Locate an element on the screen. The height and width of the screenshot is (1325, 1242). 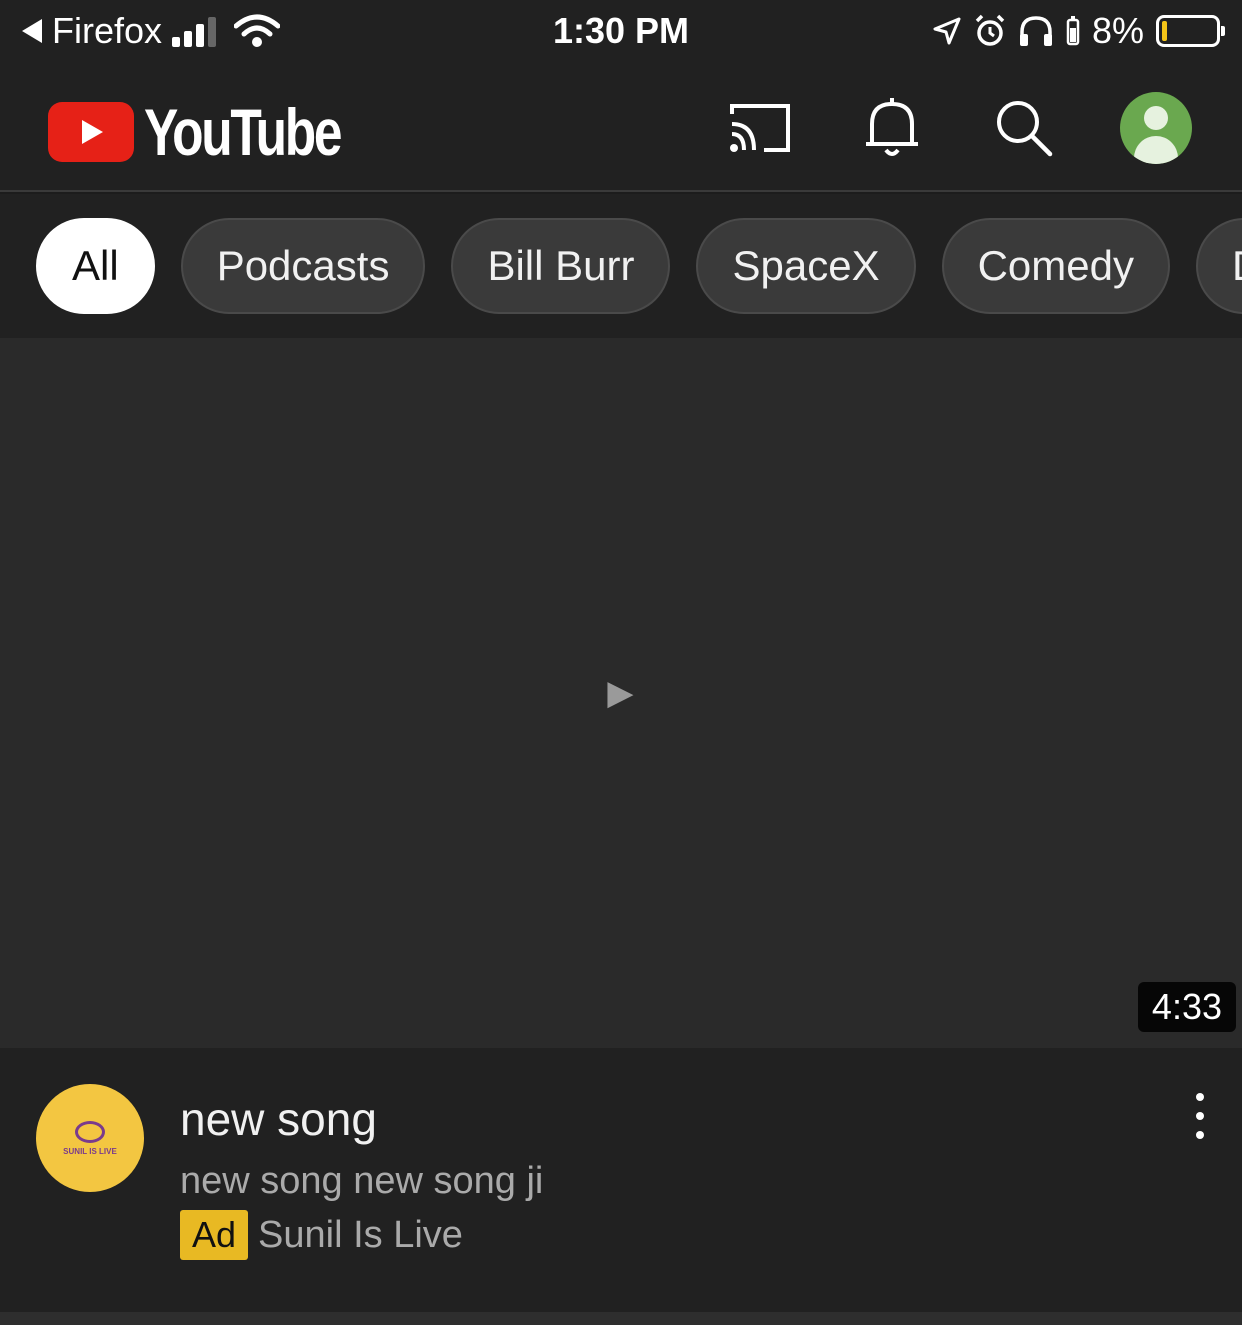
chip-2: Bill Burr is located at coordinates (561, 266).